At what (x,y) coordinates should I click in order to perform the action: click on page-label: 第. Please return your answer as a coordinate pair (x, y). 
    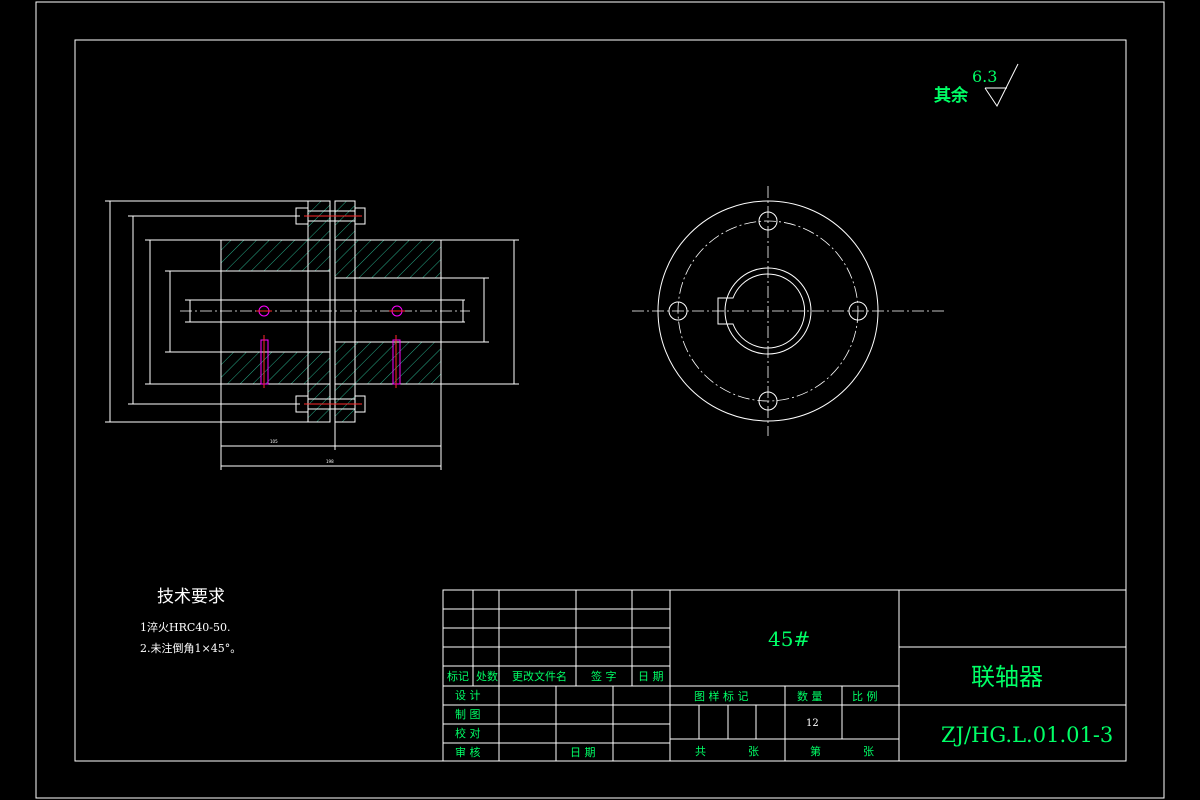
    Looking at the image, I should click on (815, 751).